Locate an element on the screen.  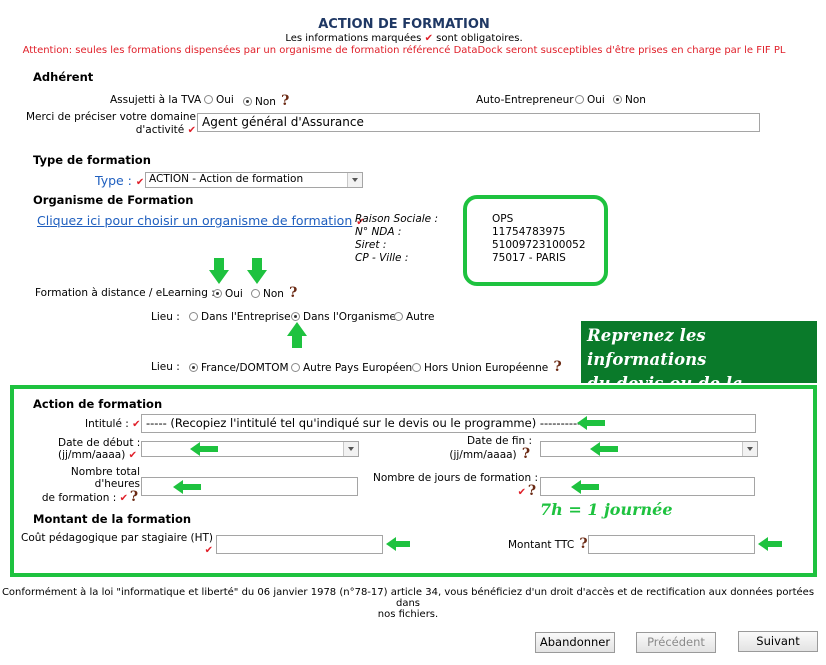
distance-non-radio is located at coordinates (255, 293).